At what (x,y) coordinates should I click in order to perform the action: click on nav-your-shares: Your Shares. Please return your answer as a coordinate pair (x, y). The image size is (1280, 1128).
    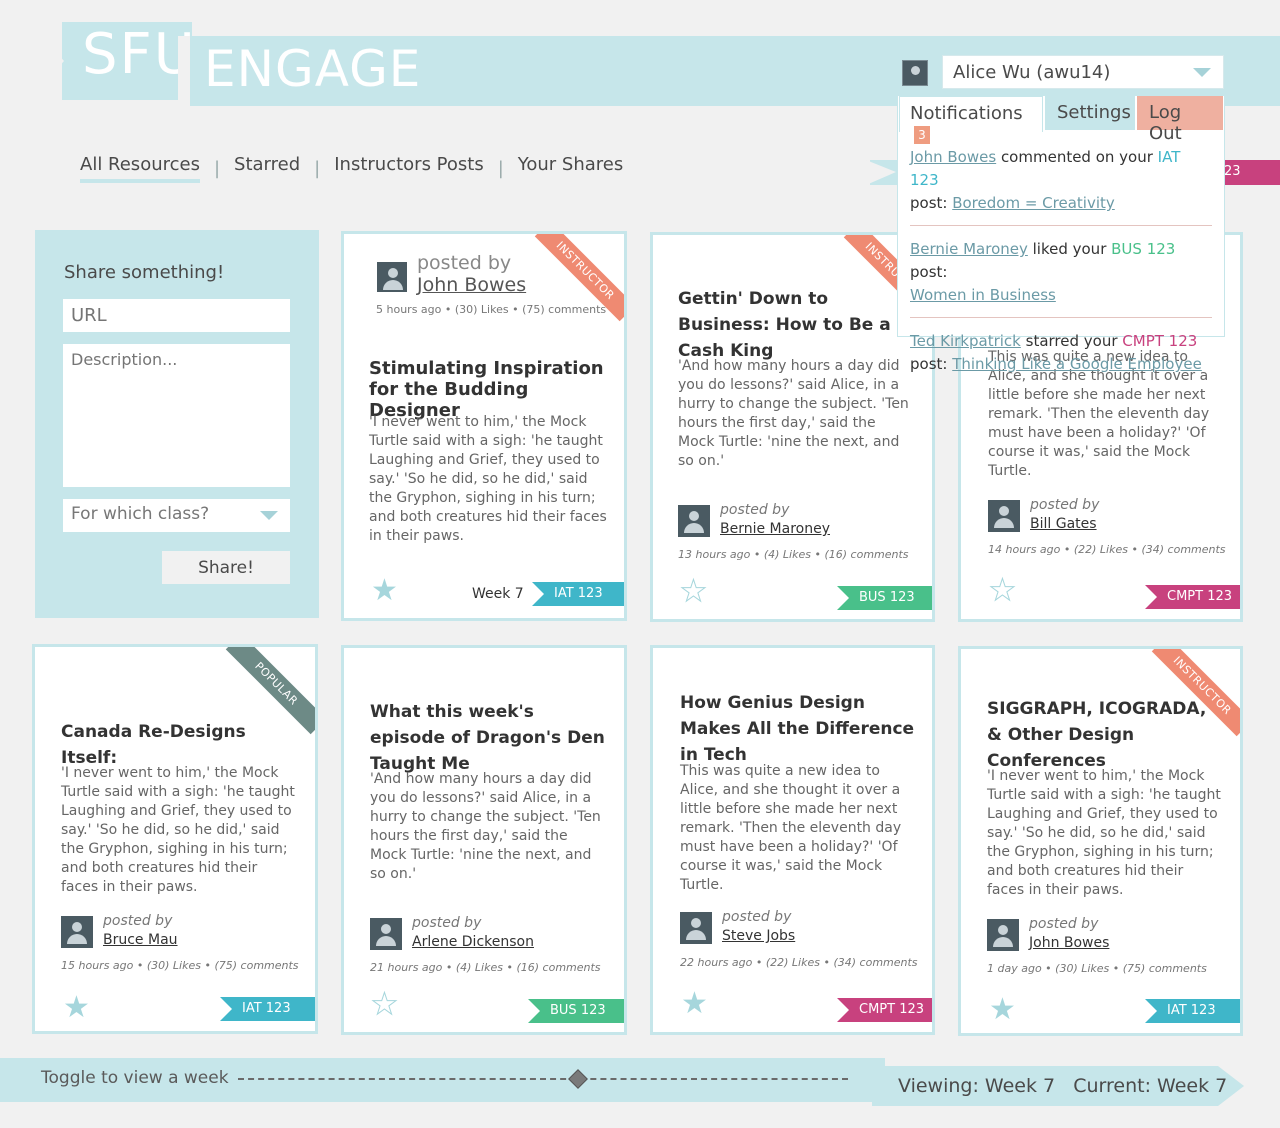
    Looking at the image, I should click on (570, 168).